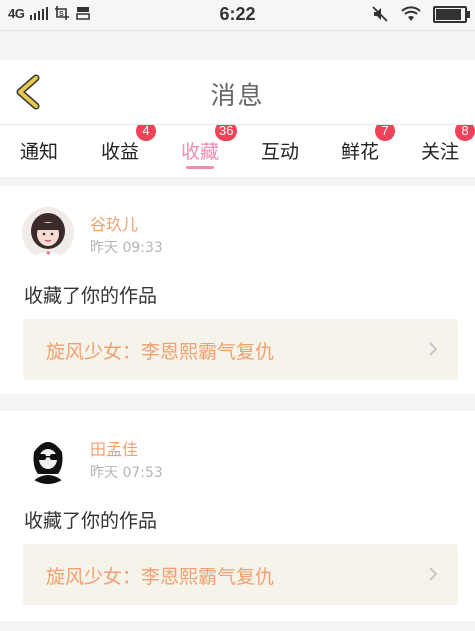  I want to click on unread-badge: 4, so click(146, 133).